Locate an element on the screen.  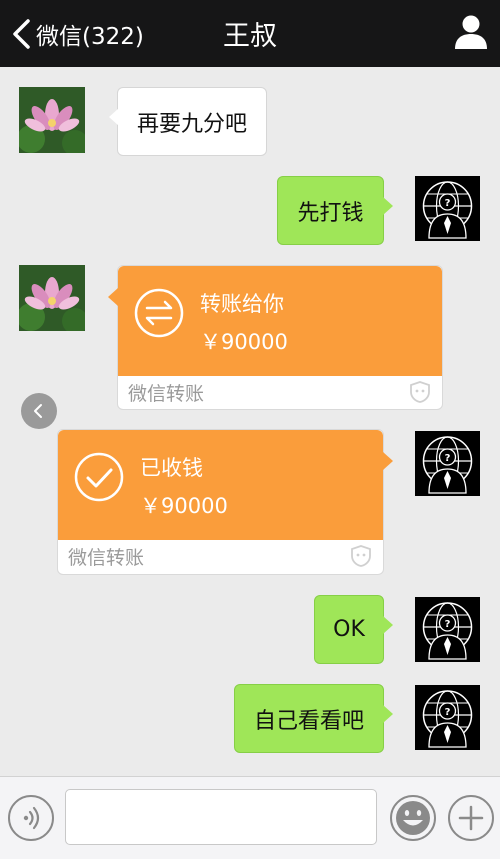
side-collapse-button is located at coordinates (39, 411).